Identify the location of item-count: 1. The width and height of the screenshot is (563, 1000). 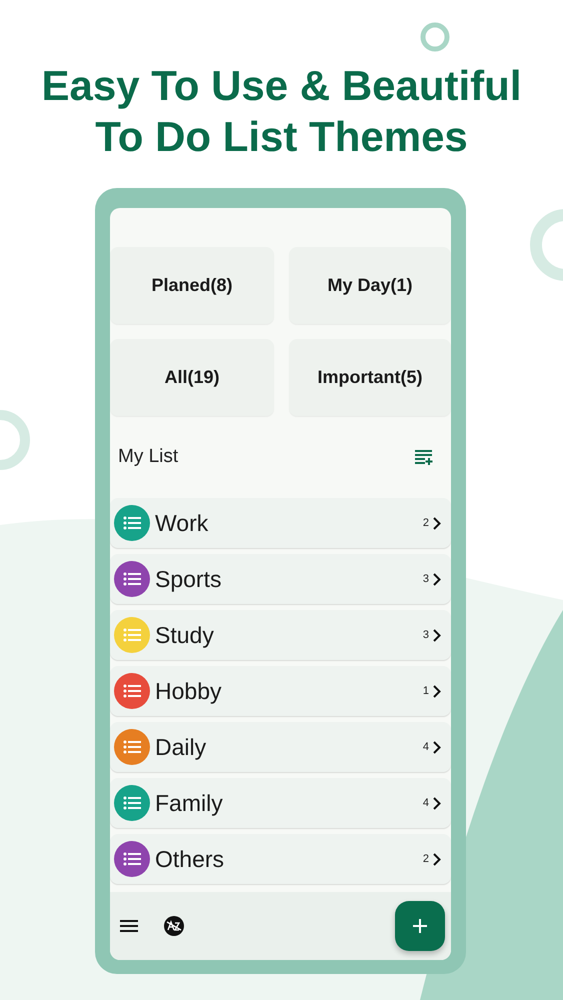
(425, 691).